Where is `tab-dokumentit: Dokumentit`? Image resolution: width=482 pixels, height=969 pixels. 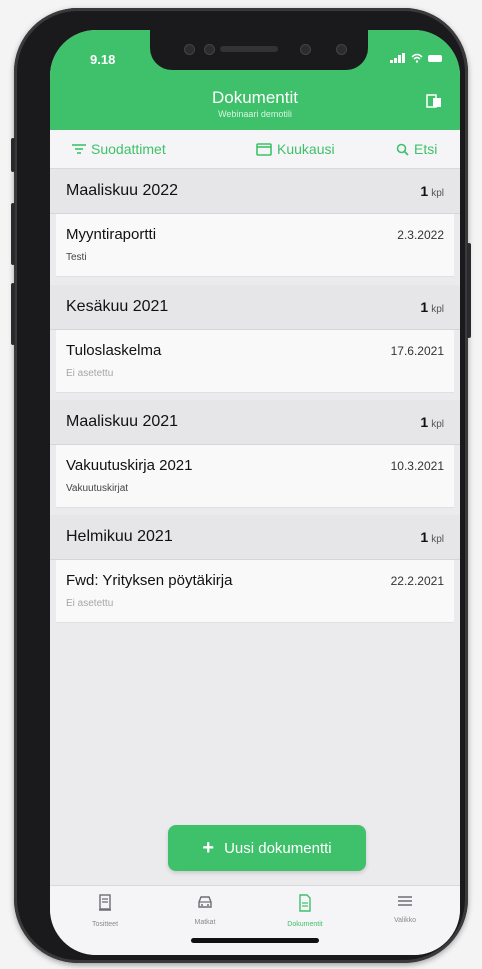
tab-dokumentit: Dokumentit is located at coordinates (305, 911).